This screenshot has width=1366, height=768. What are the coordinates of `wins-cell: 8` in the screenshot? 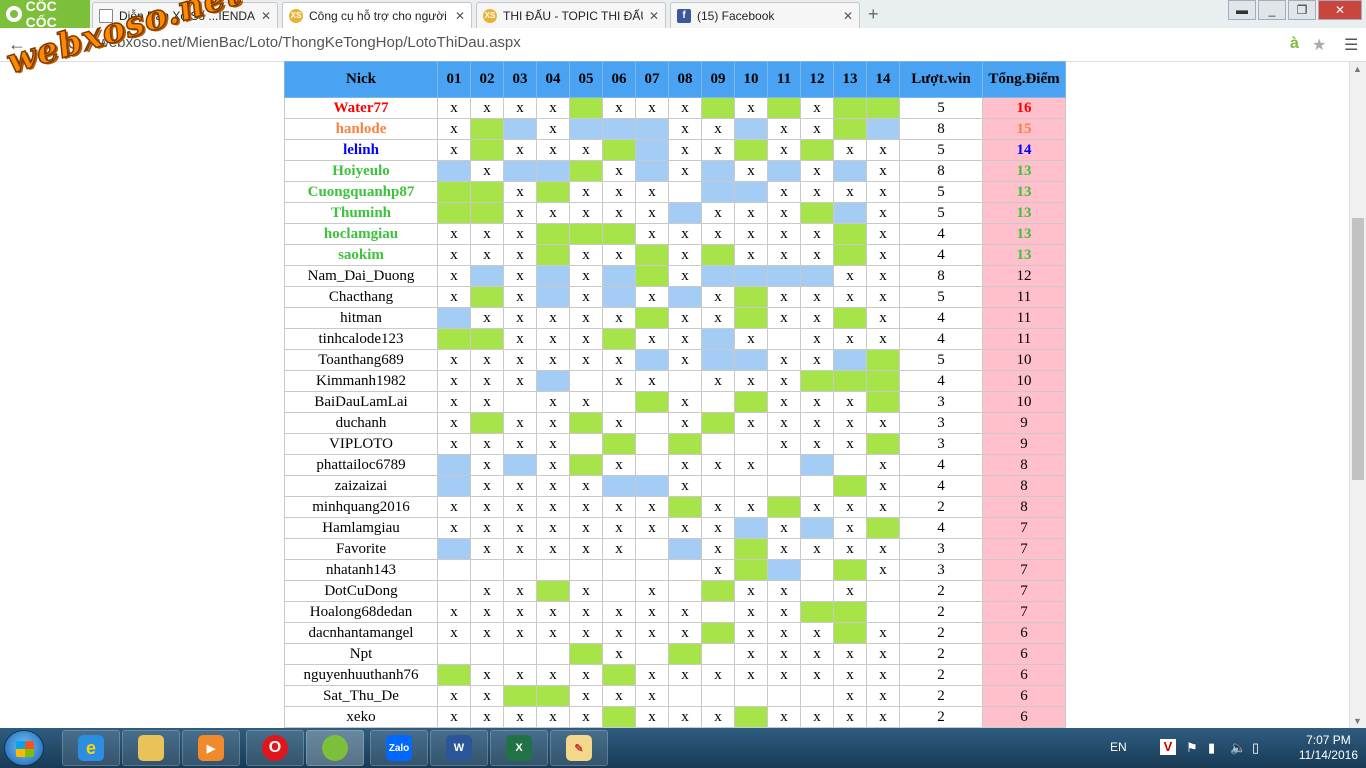 It's located at (941, 171).